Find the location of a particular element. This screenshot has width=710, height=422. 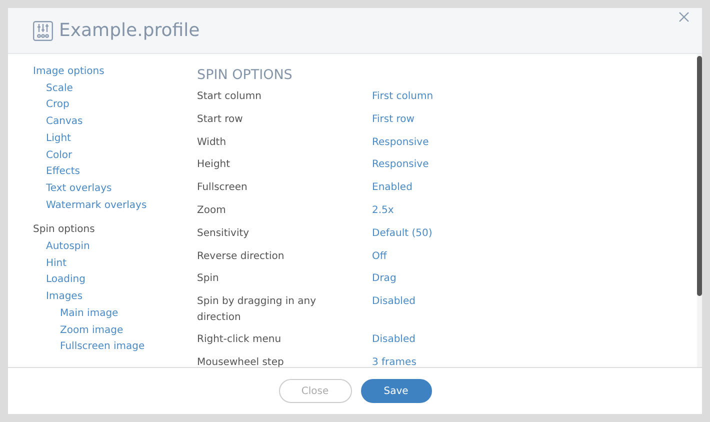

setting-label: Spin by dragging in any direction is located at coordinates (257, 310).